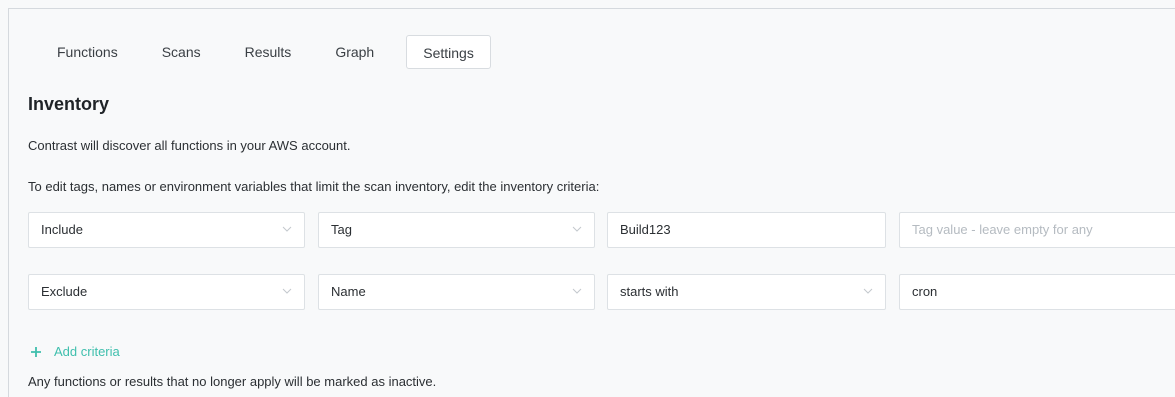 The width and height of the screenshot is (1175, 397). I want to click on tab-bar: Functions Scans Results Graph Settings, so click(279, 52).